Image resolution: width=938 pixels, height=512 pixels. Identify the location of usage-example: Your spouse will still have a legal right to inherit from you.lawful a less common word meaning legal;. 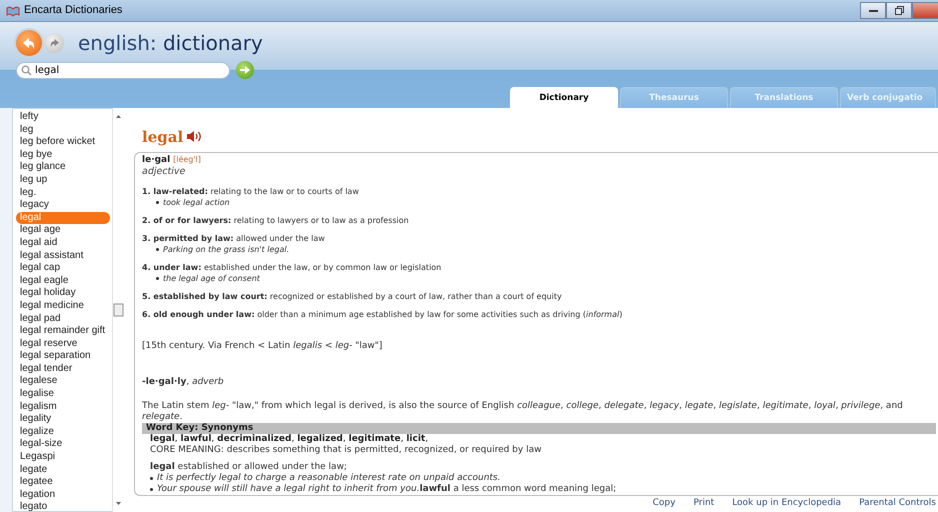
(386, 489).